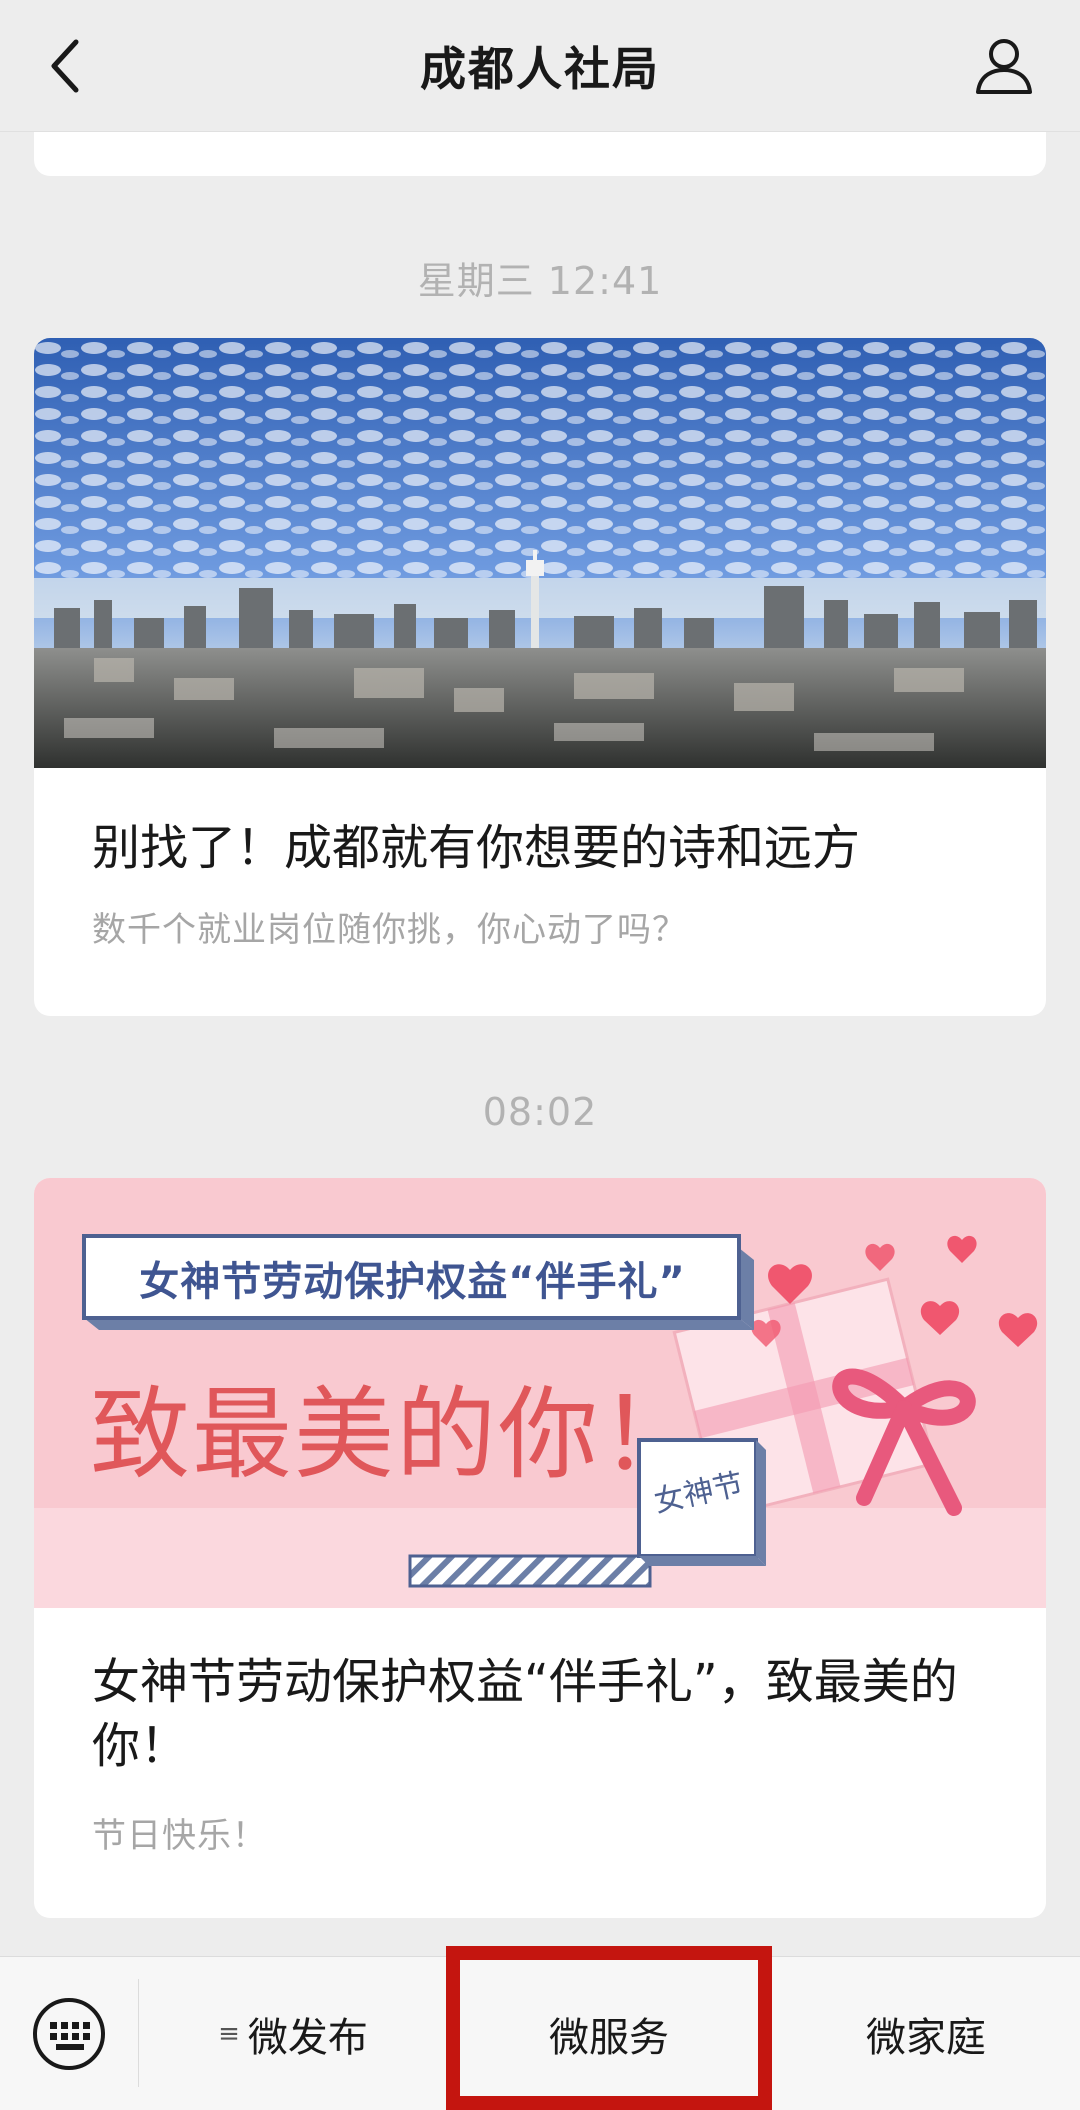  I want to click on menu-divider, so click(138, 2033).